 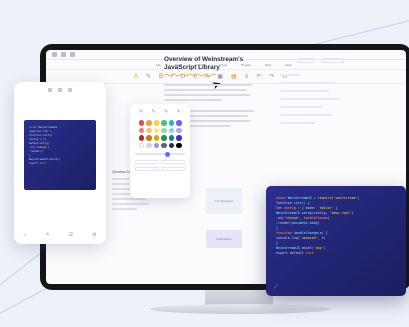 I want to click on color-swatch-grid, so click(x=160, y=134).